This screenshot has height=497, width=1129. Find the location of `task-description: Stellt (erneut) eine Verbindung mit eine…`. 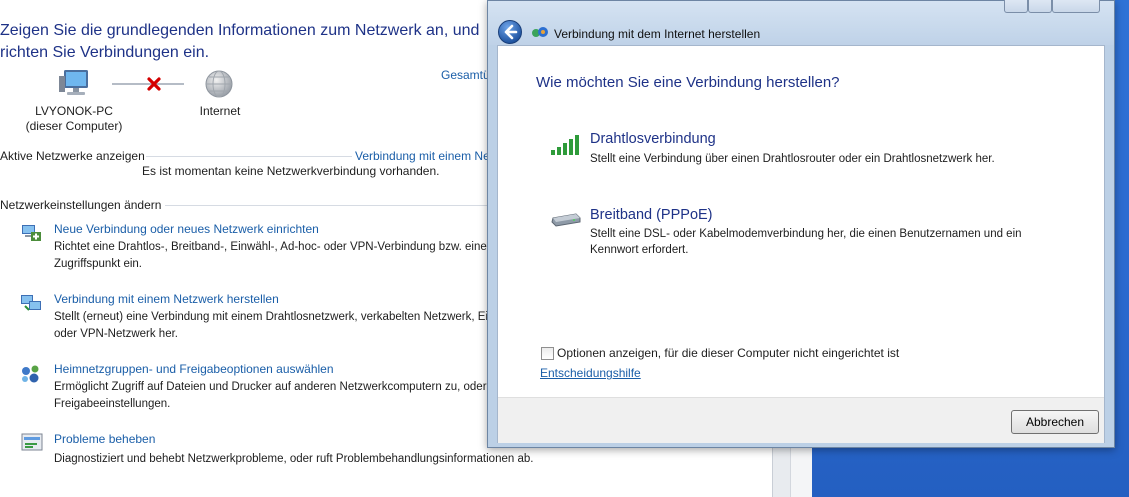

task-description: Stellt (erneut) eine Verbindung mit eine… is located at coordinates (272, 325).